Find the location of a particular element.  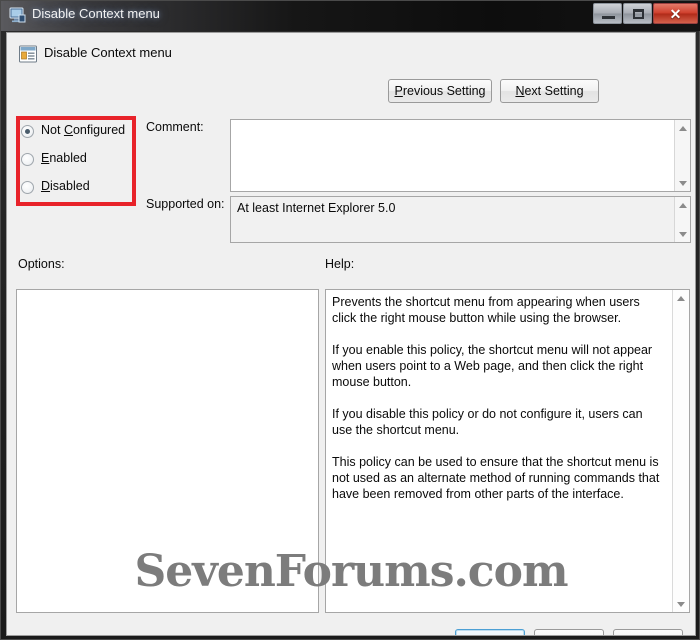

radio-disabled-label: Disabled is located at coordinates (65, 186).